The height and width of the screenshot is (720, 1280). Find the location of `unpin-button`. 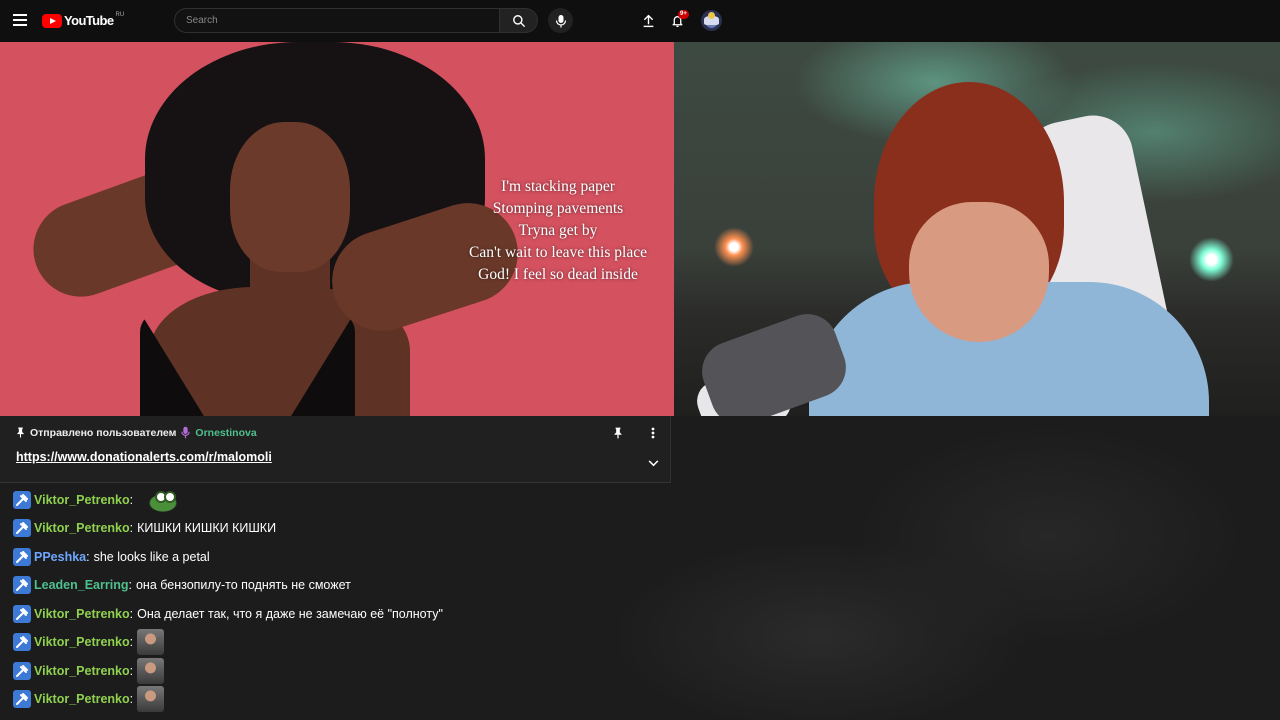

unpin-button is located at coordinates (618, 433).